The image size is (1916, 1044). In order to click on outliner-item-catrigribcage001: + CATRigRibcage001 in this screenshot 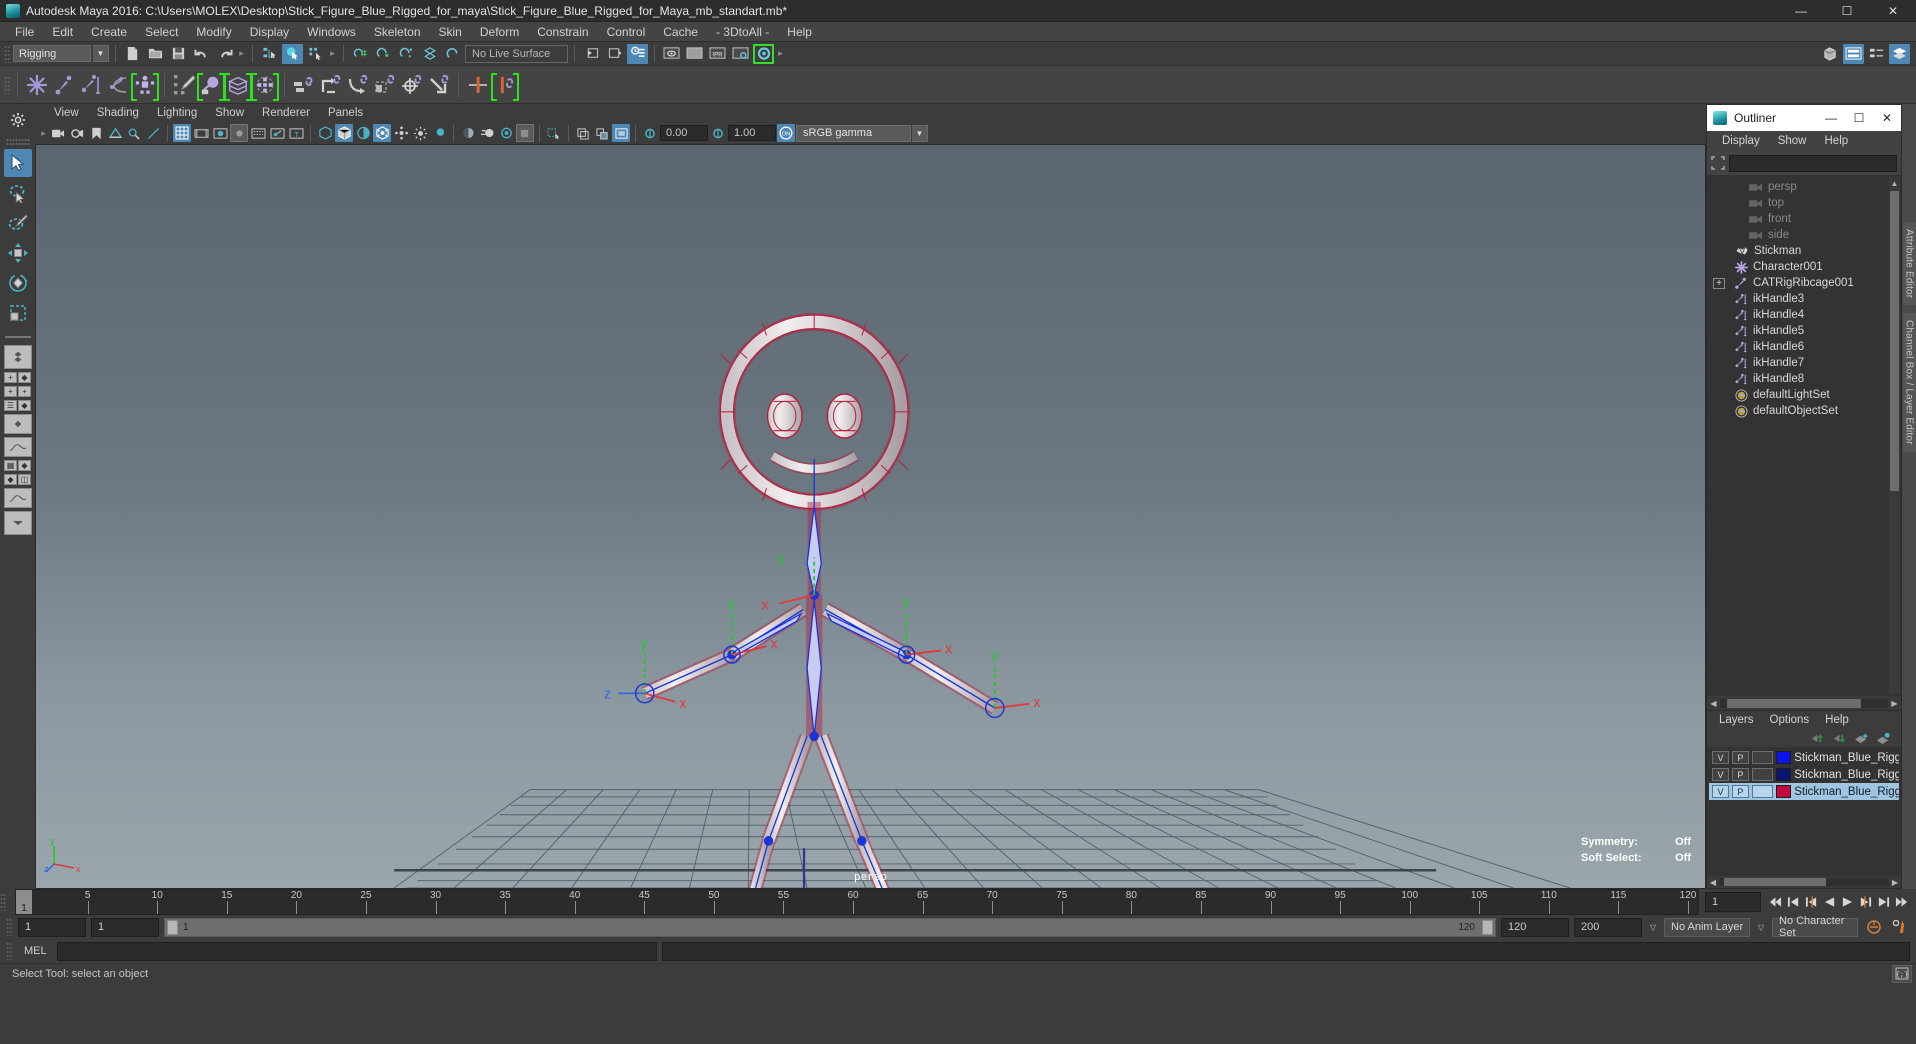, I will do `click(1804, 283)`.